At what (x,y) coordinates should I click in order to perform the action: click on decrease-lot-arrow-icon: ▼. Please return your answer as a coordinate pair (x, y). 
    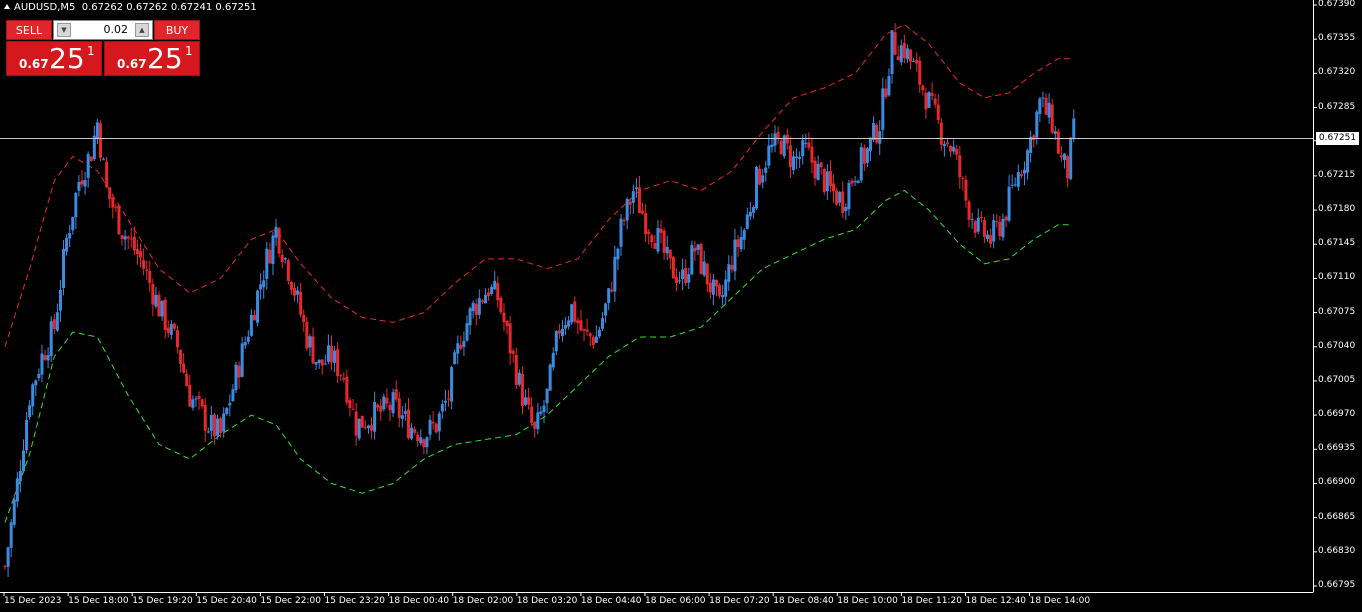
    Looking at the image, I should click on (64, 30).